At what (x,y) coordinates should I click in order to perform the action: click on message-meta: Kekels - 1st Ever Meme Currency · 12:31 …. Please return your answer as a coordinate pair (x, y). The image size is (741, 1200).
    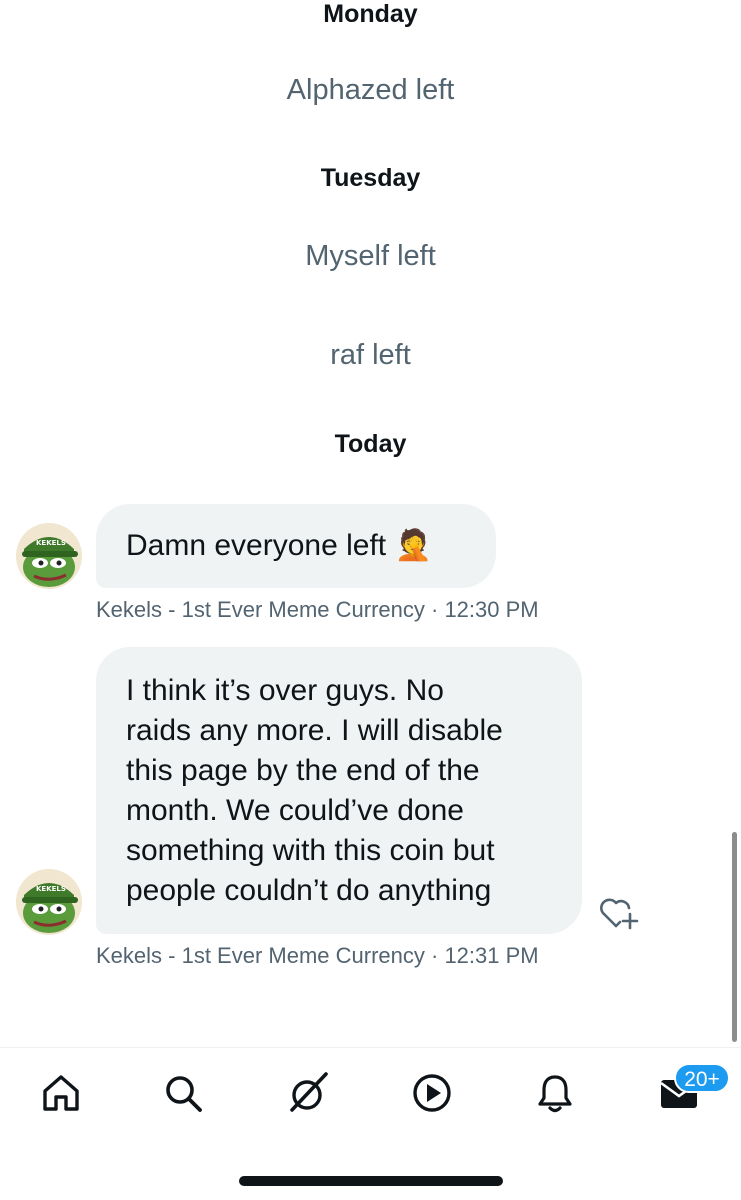
    Looking at the image, I should click on (317, 956).